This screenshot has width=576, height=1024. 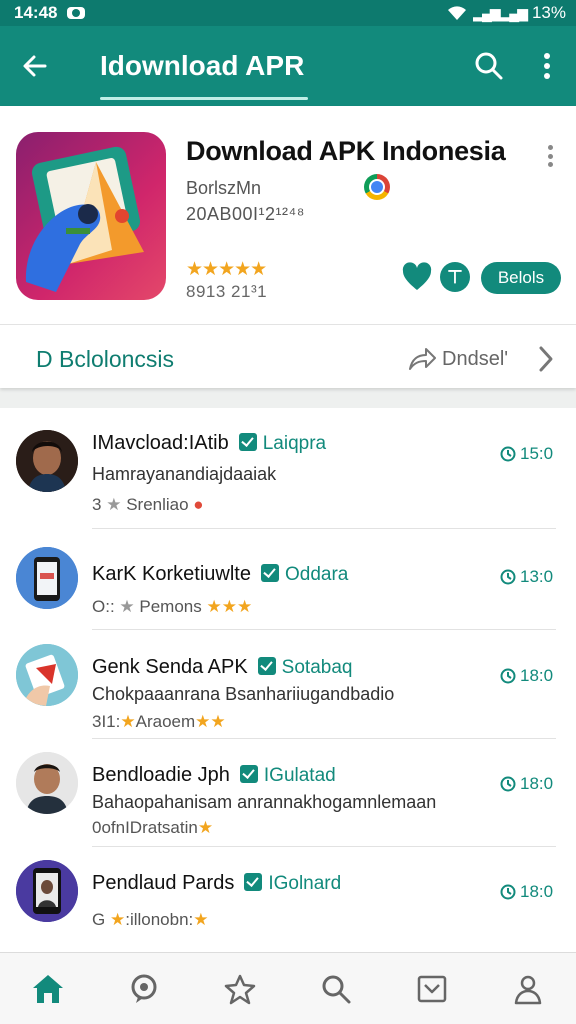 I want to click on home-icon, so click(x=48, y=988).